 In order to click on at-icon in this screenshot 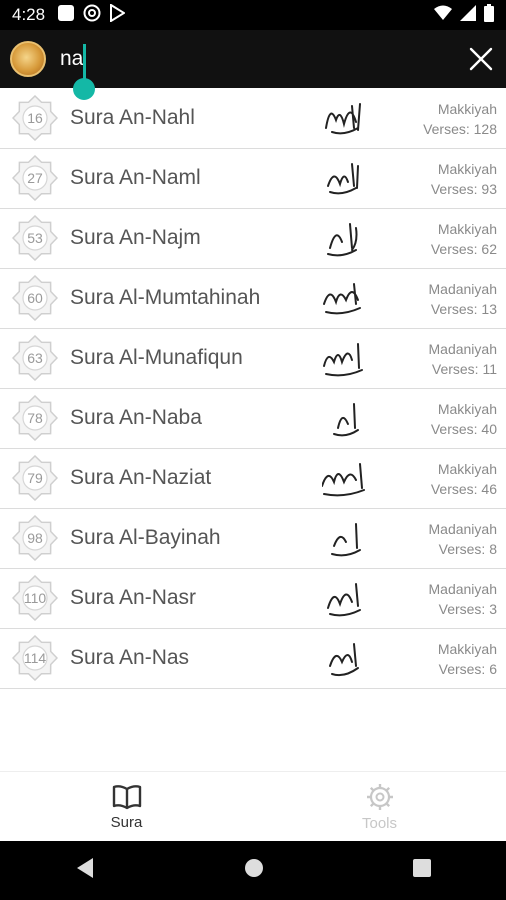, I will do `click(92, 15)`.